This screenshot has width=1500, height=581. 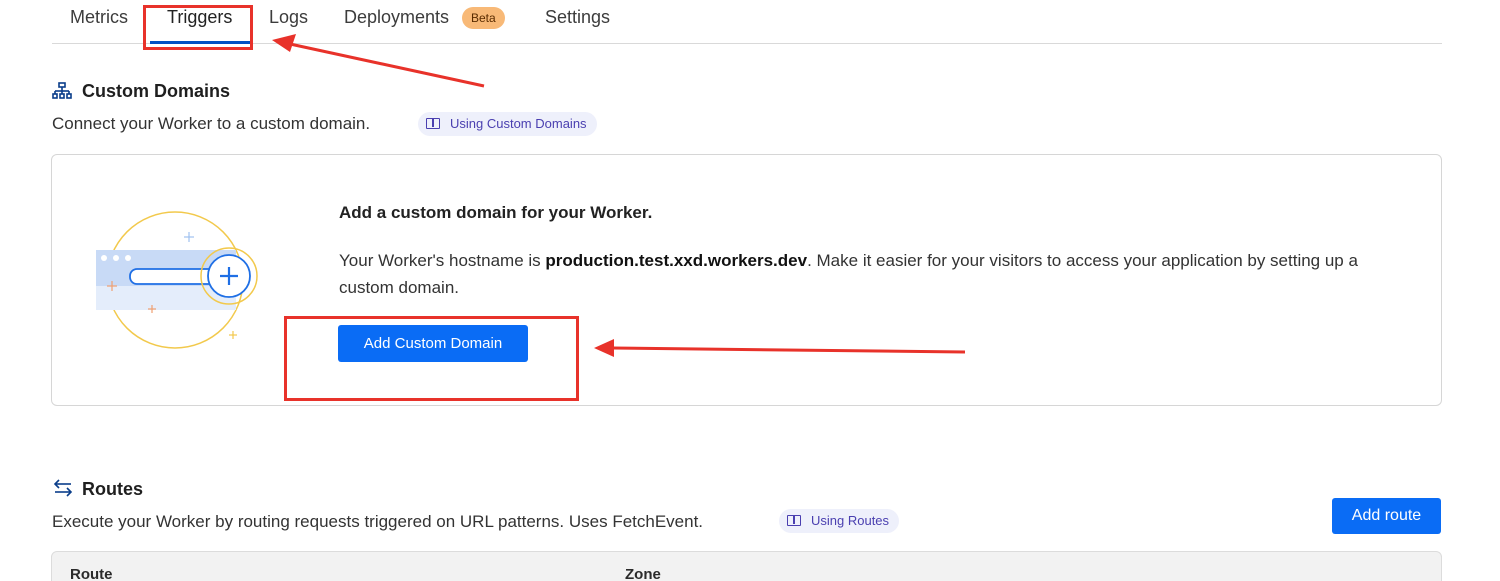 What do you see at coordinates (378, 61) in the screenshot?
I see `annotation-arrow-triggers` at bounding box center [378, 61].